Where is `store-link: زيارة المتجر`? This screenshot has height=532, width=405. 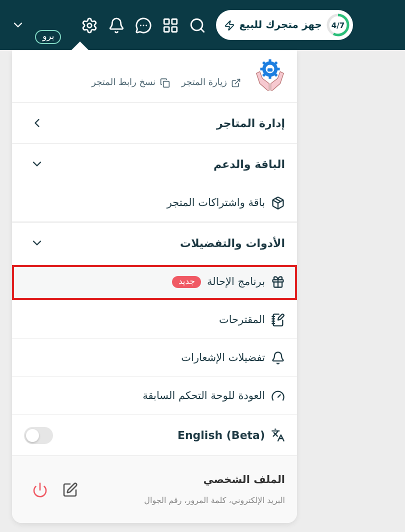
store-link: زيارة المتجر is located at coordinates (211, 83).